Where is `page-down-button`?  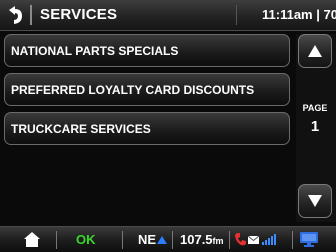
page-down-button is located at coordinates (315, 201).